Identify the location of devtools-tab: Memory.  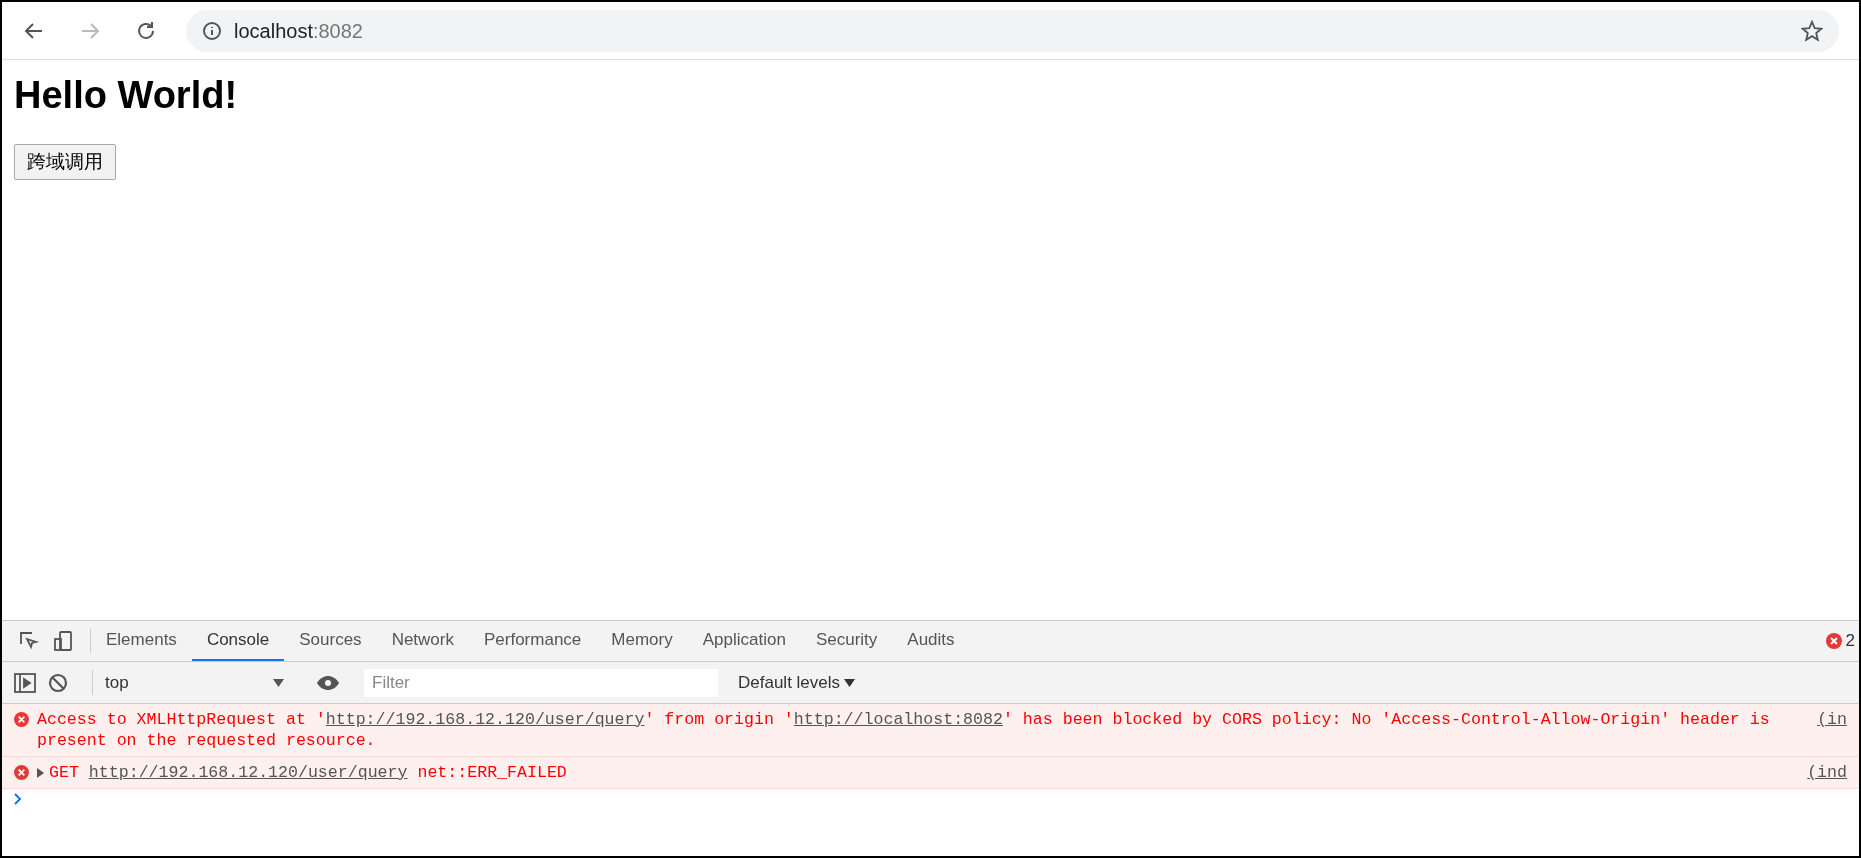
(642, 641).